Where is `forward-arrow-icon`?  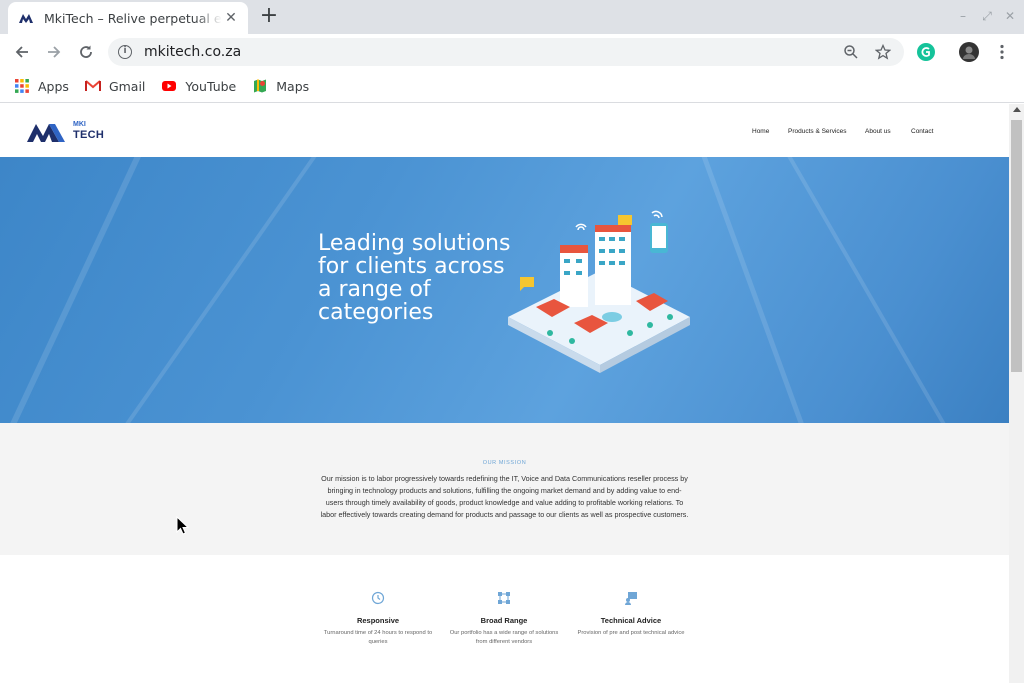
forward-arrow-icon is located at coordinates (54, 52).